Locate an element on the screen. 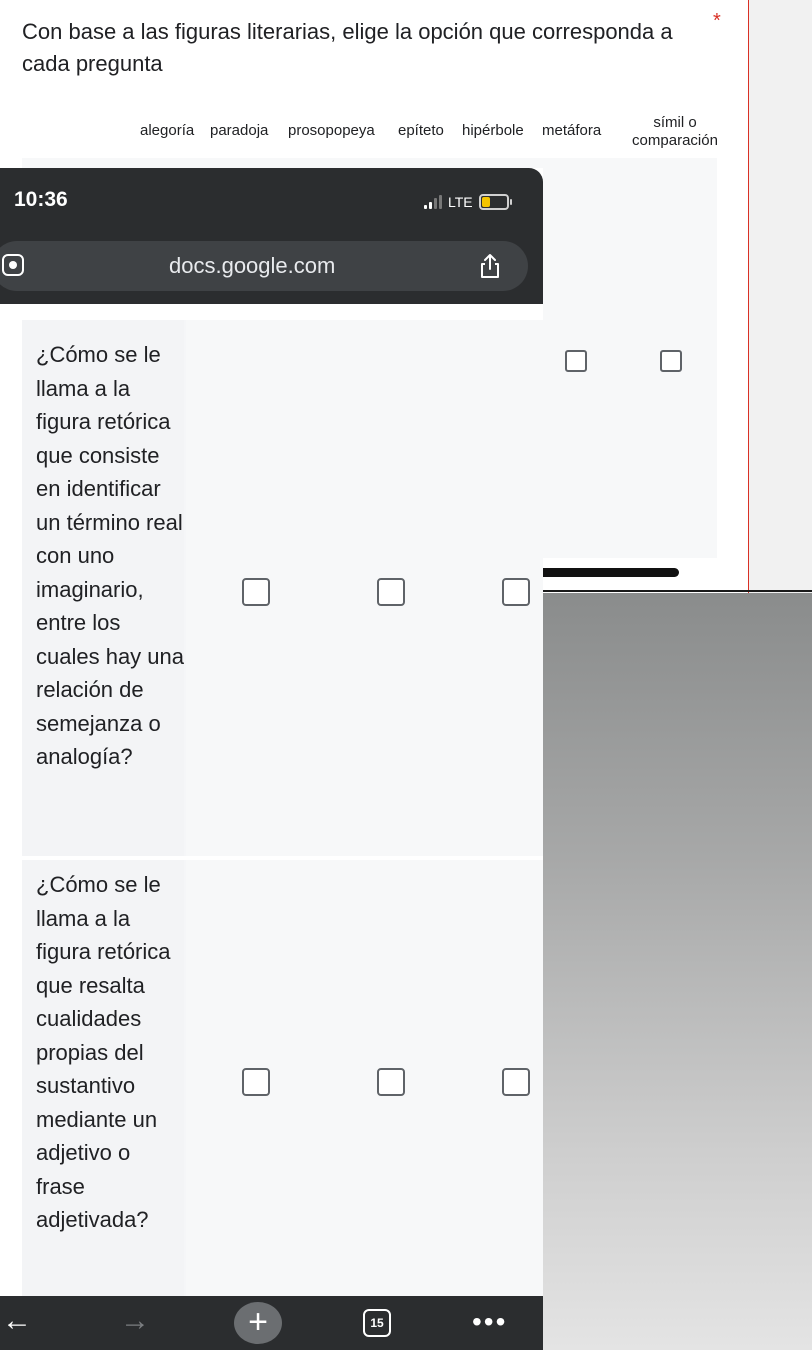 This screenshot has width=812, height=1350. required-asterisk: * is located at coordinates (717, 21).